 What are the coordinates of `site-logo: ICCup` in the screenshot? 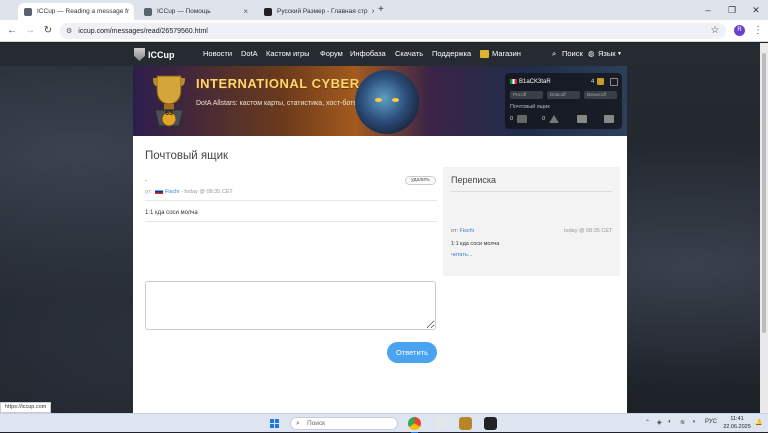 It's located at (154, 54).